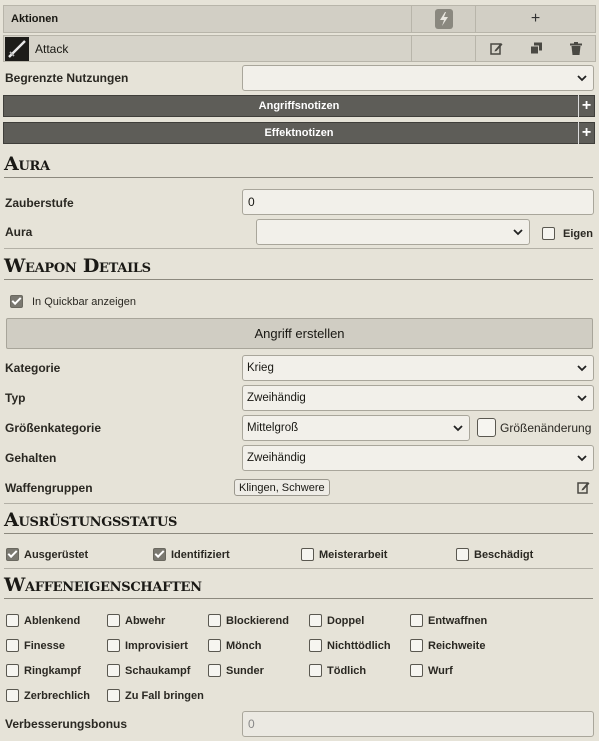 The height and width of the screenshot is (741, 599). Describe the element at coordinates (418, 458) in the screenshot. I see `held-select: Zweihändig` at that location.